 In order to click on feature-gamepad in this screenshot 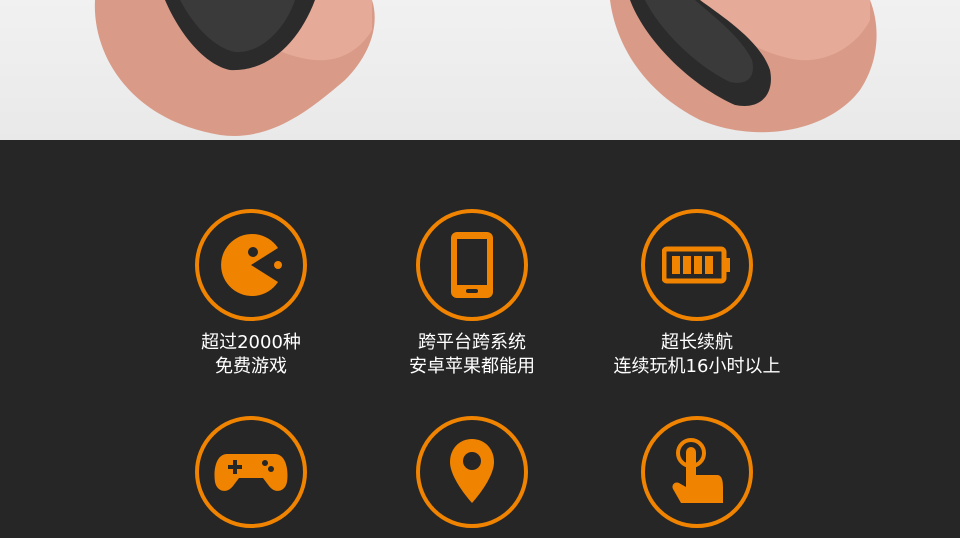, I will do `click(251, 477)`.